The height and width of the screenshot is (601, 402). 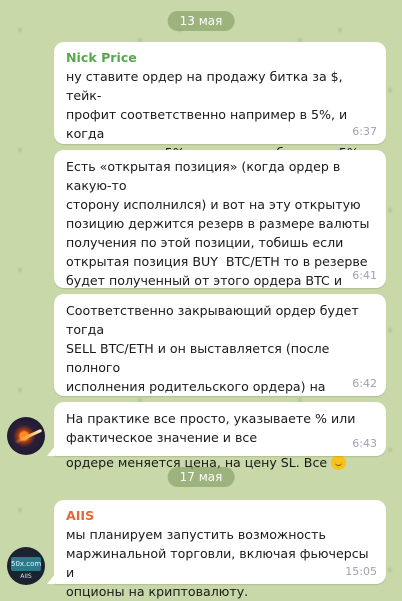 What do you see at coordinates (364, 131) in the screenshot?
I see `message-time: 6:37` at bounding box center [364, 131].